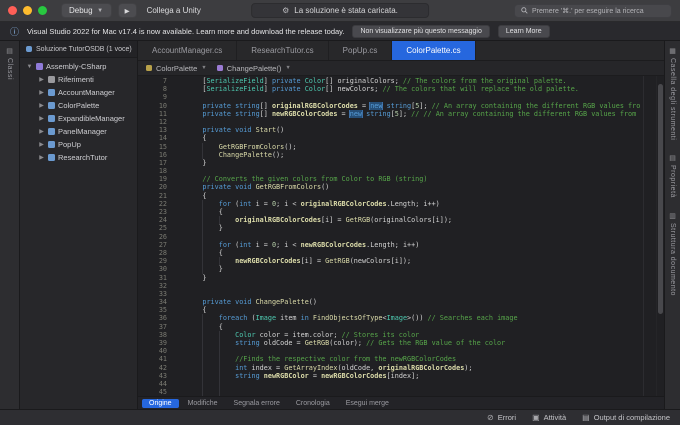  I want to click on dock-pad-right: ▦ Casella degli strumenti, so click(672, 93).